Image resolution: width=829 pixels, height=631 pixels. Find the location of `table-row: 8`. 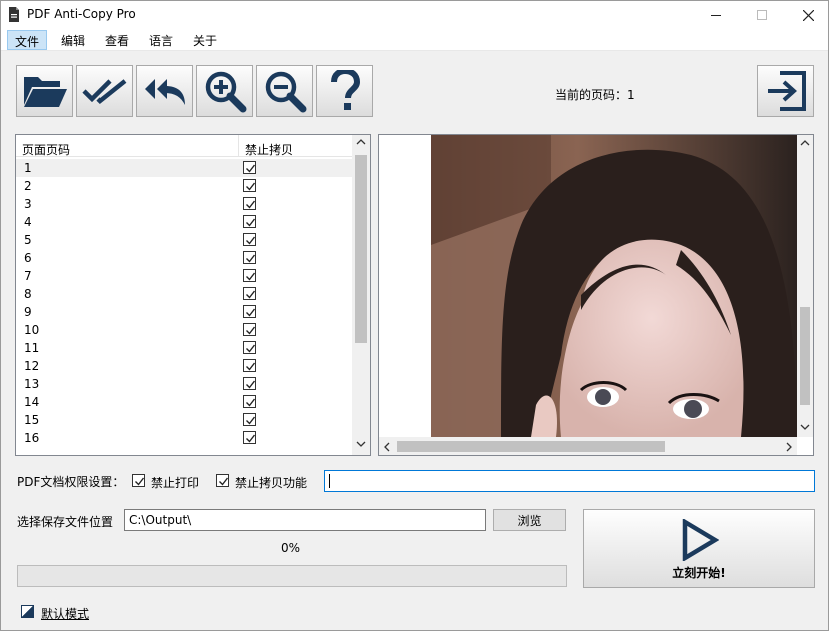

table-row: 8 is located at coordinates (184, 294).